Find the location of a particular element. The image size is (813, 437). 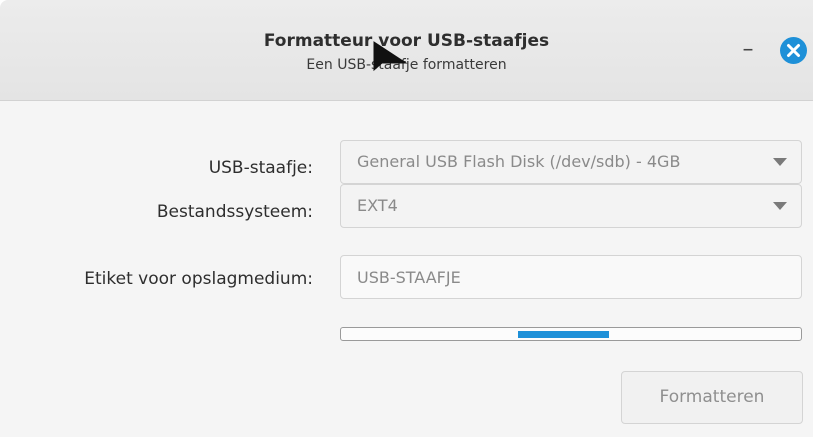

minimize-icon: – is located at coordinates (748, 49).